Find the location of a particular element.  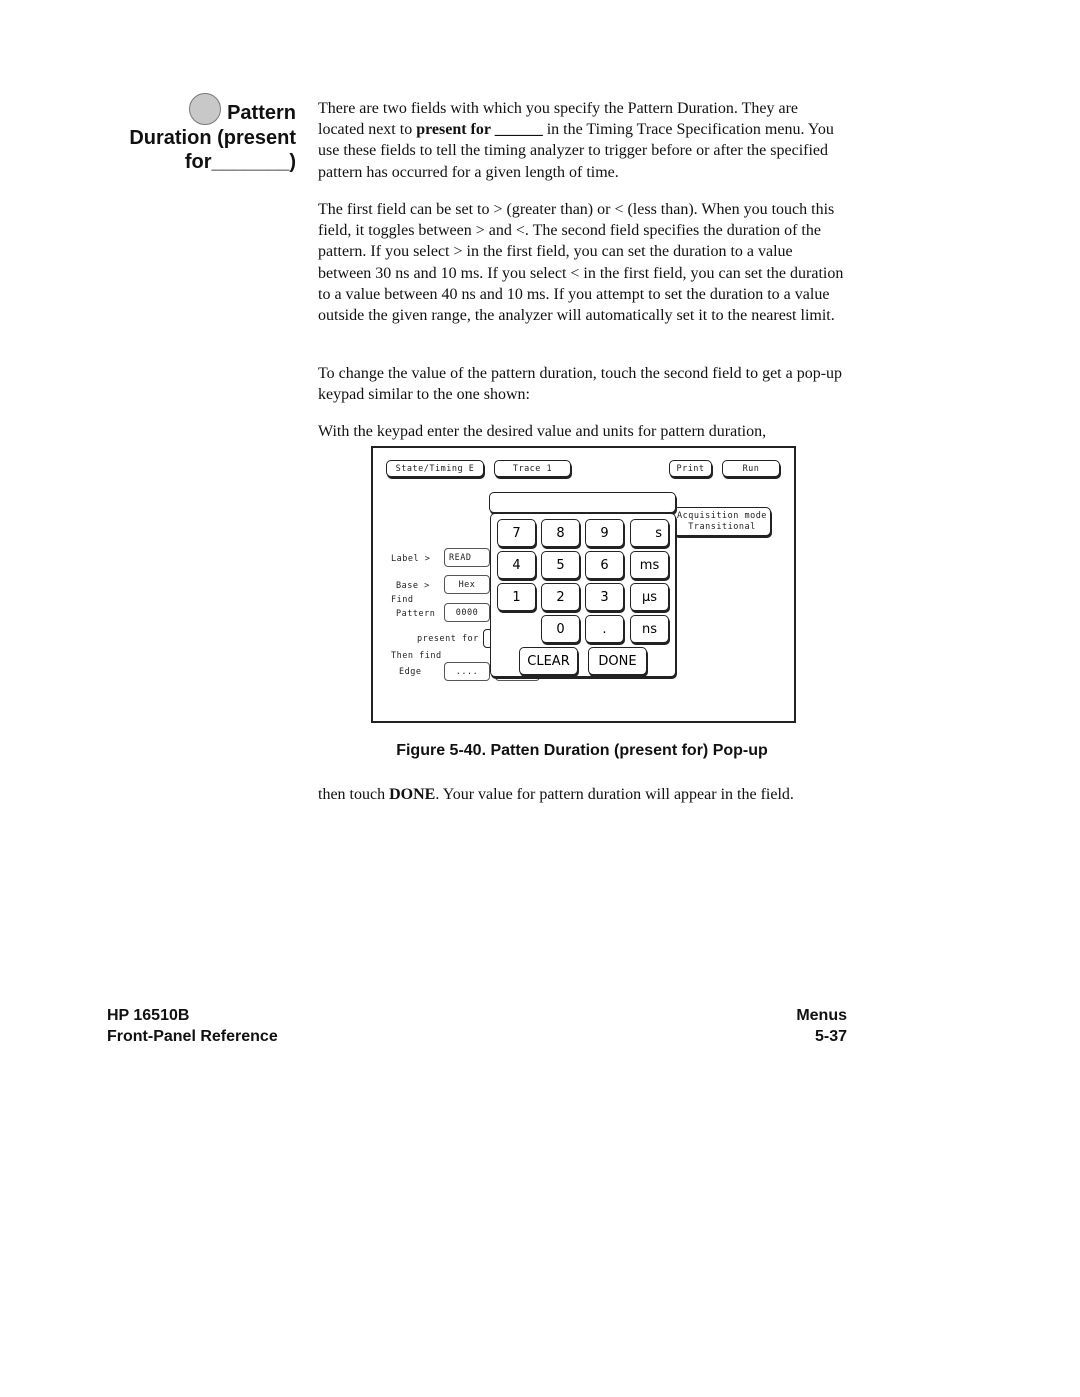

footer-left: HP 16510B Front-Panel Reference is located at coordinates (192, 1026).